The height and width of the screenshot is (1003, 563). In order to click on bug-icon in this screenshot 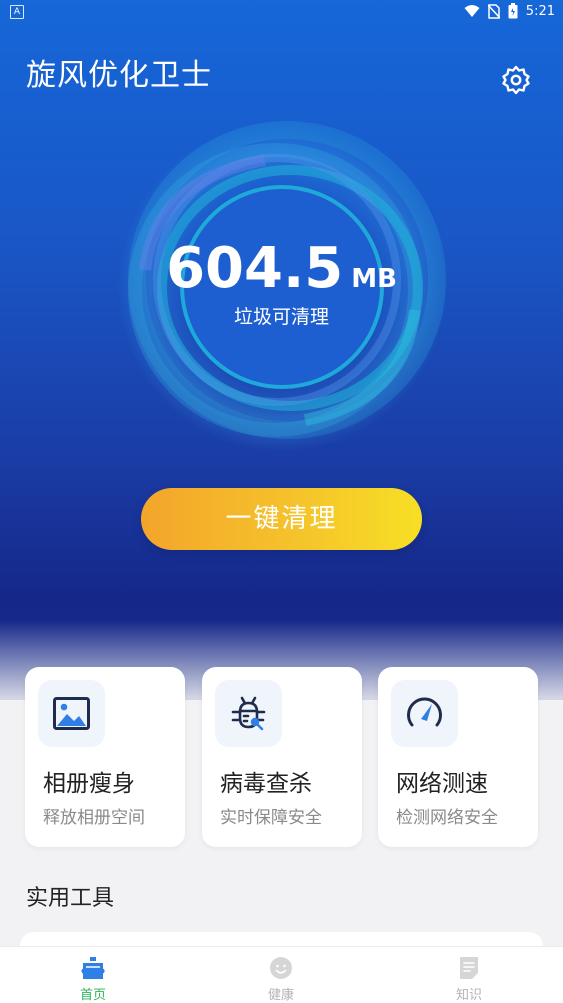, I will do `click(248, 713)`.